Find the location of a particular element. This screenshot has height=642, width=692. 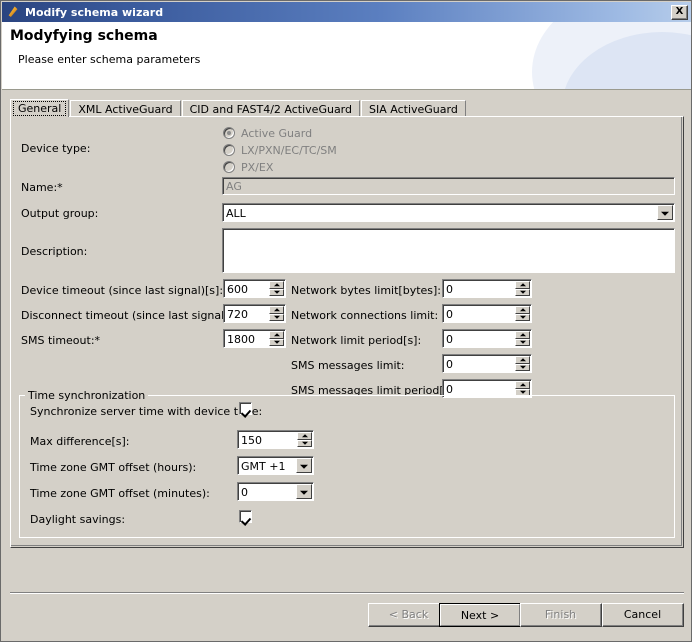

tab-cid-fast42-activeguard: CID and FAST4/2 ActiveGuard is located at coordinates (270, 108).